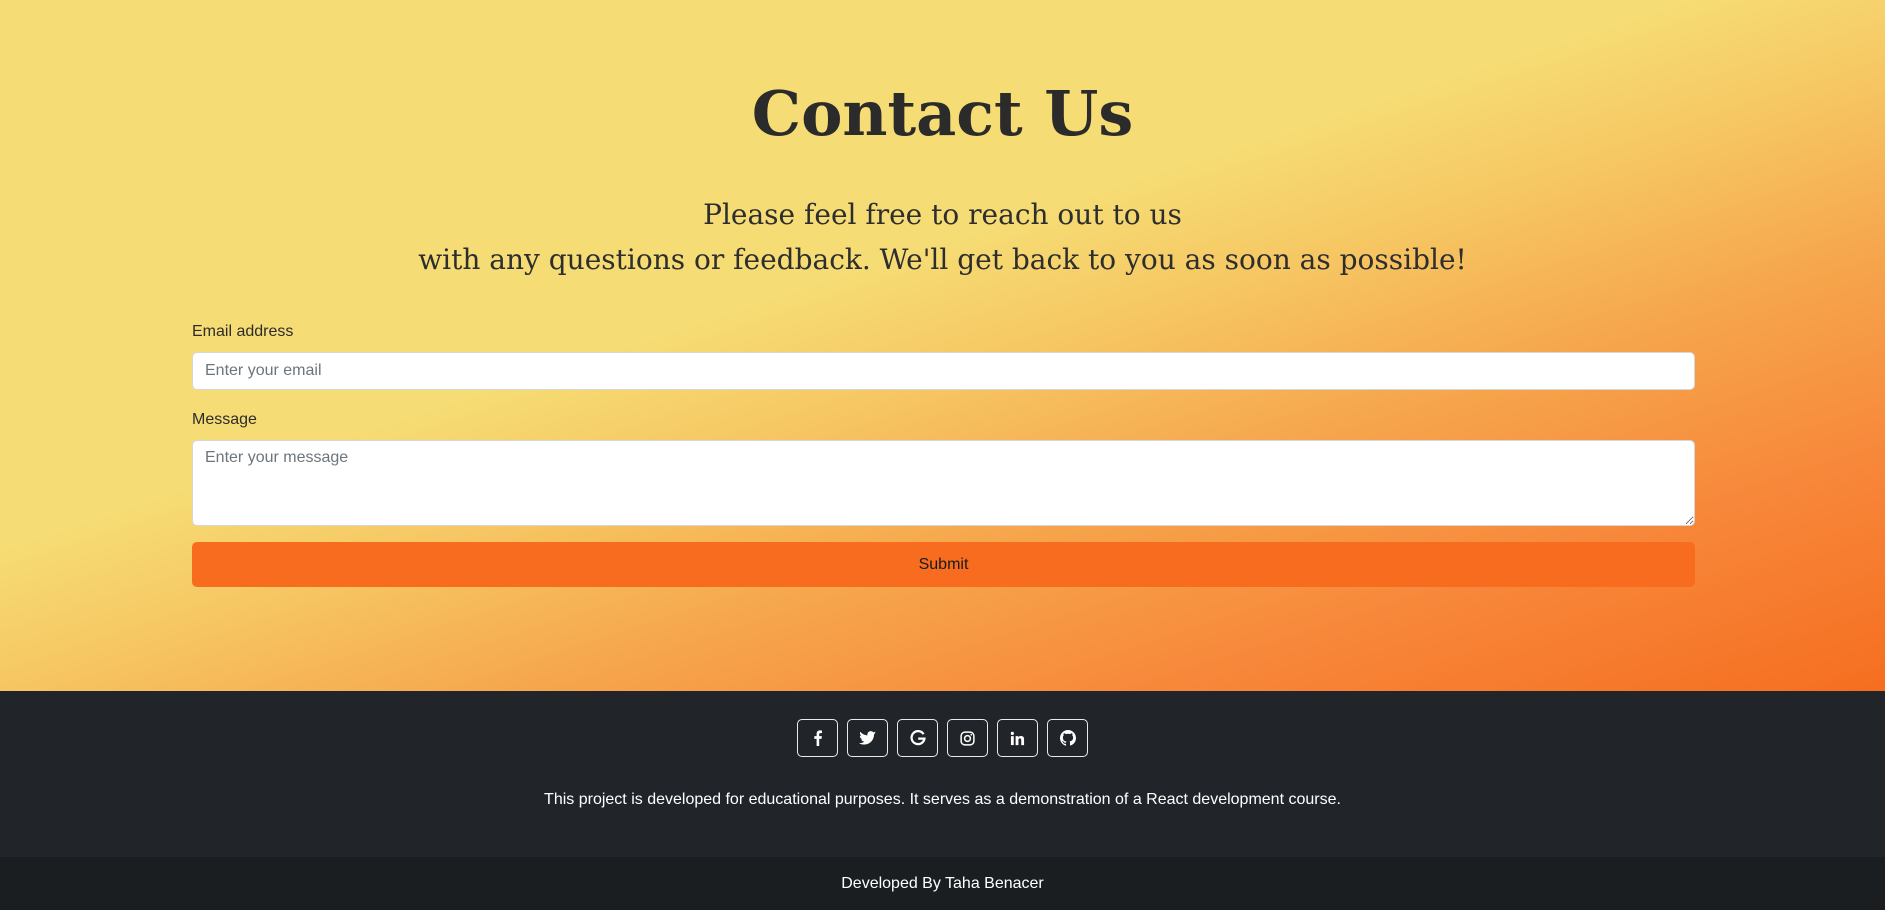 Image resolution: width=1885 pixels, height=910 pixels. Describe the element at coordinates (243, 331) in the screenshot. I see `email-label: Email address` at that location.